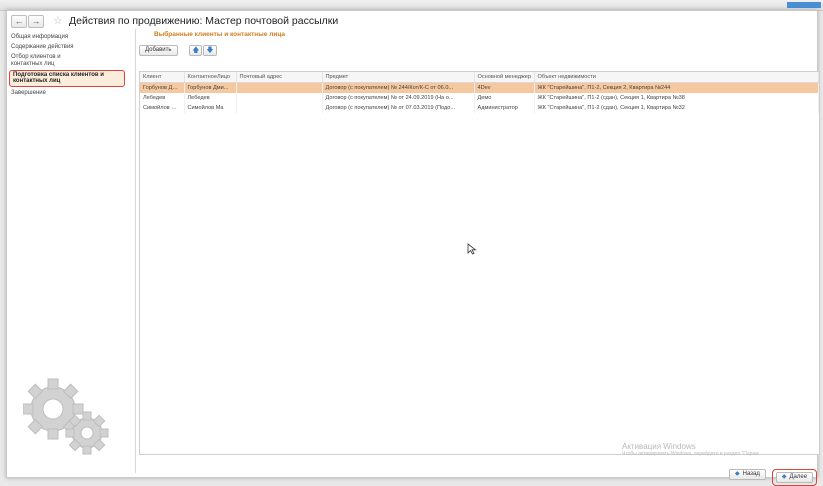 This screenshot has width=823, height=486. I want to click on sidebar-item-general-info: Общая информация, so click(71, 37).